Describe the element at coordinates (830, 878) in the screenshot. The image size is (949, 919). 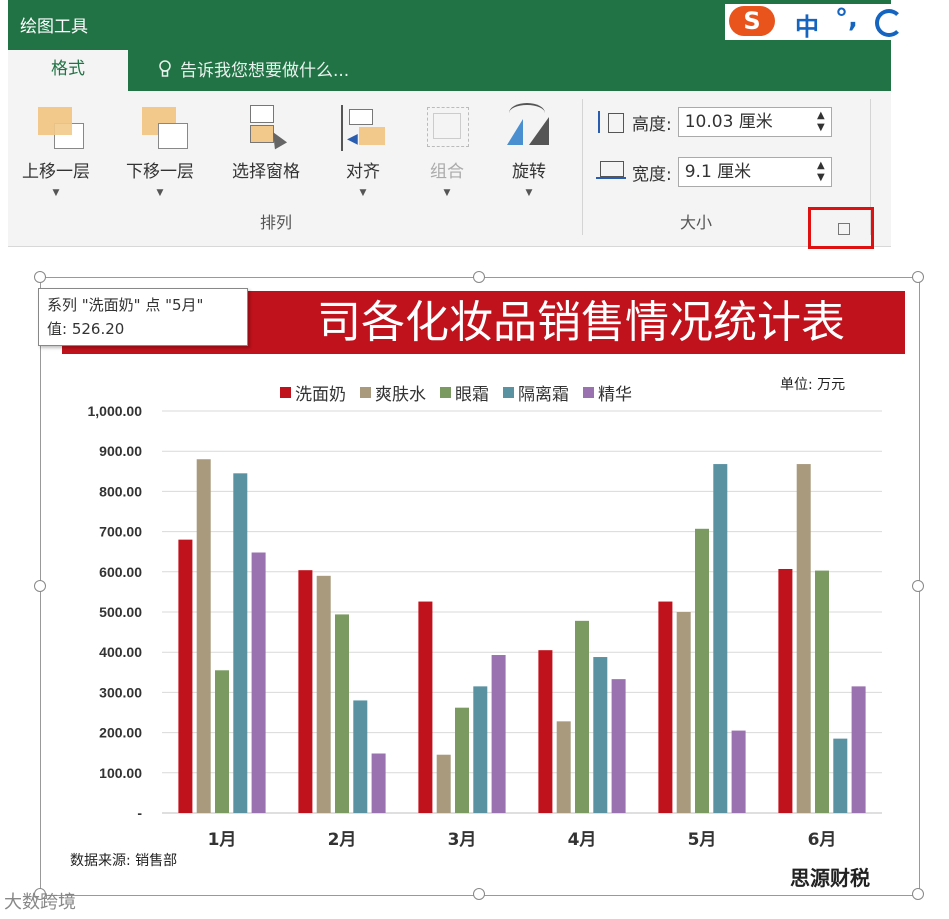
I see `watermark-right: 思源财税` at that location.